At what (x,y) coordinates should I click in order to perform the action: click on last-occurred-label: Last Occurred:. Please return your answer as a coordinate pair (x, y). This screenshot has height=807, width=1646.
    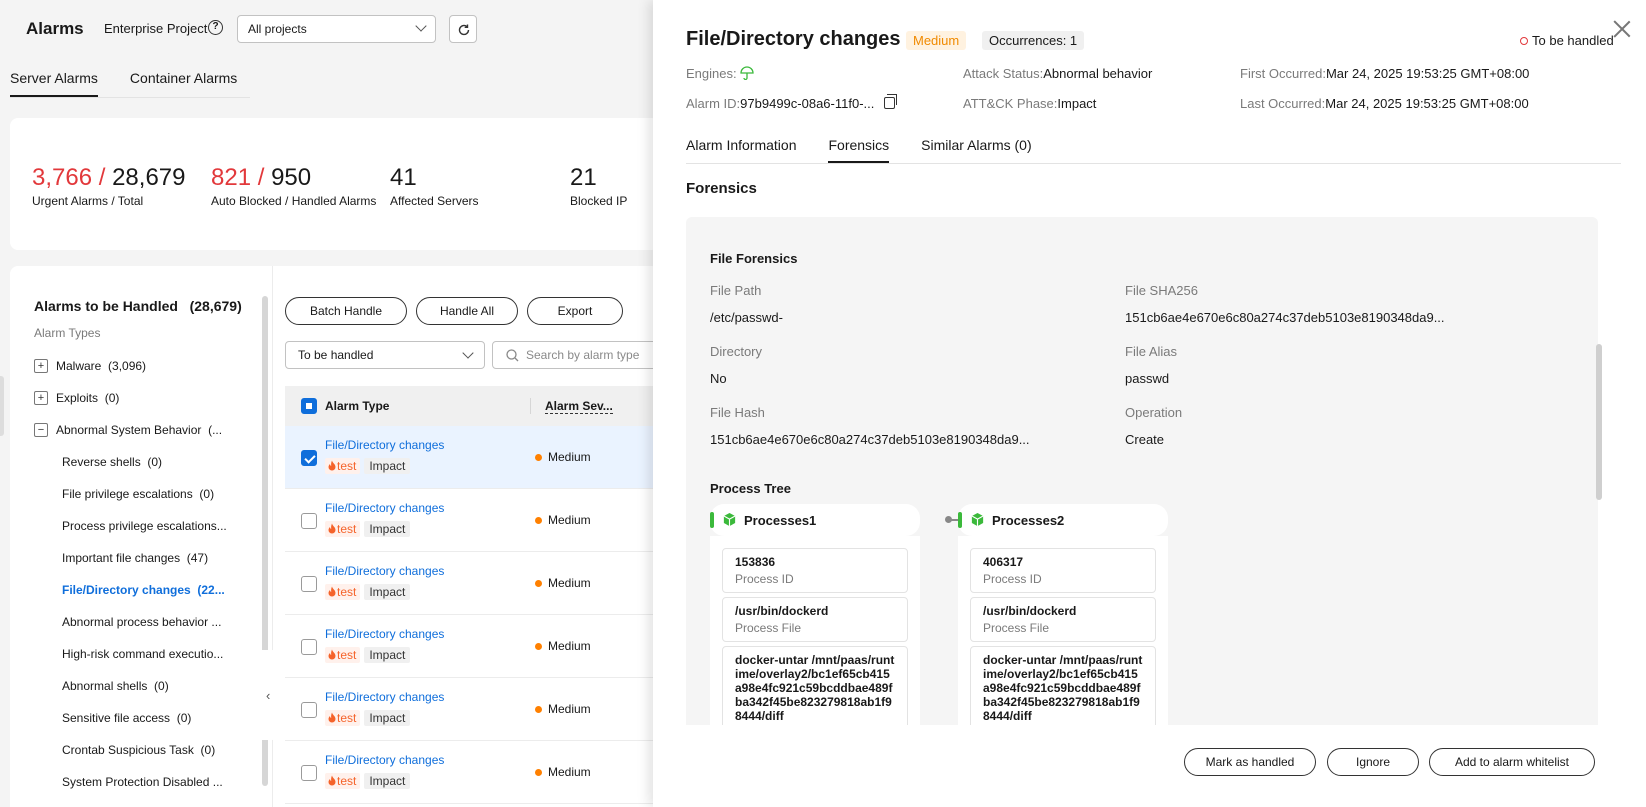
    Looking at the image, I should click on (1283, 103).